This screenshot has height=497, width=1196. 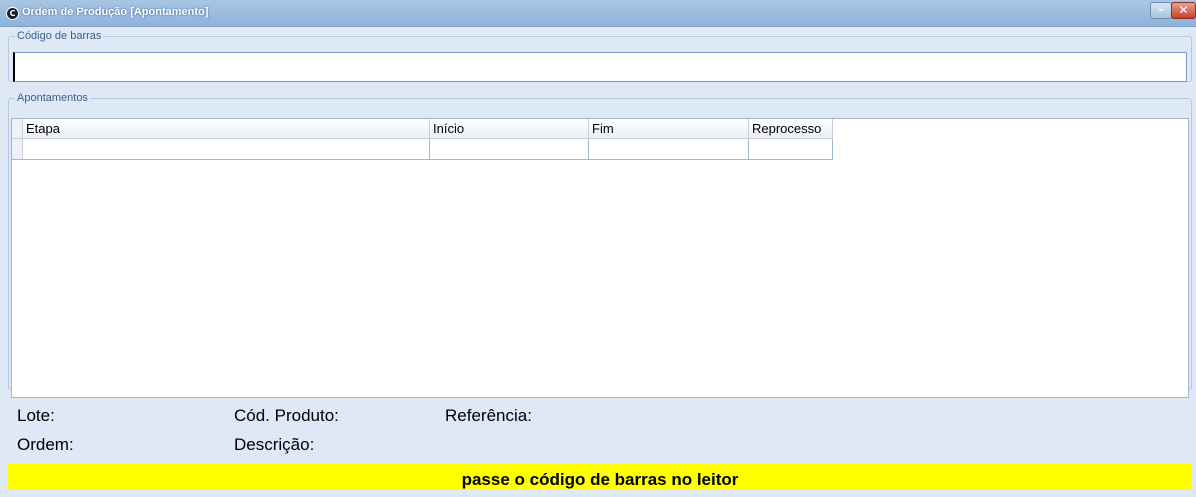 What do you see at coordinates (669, 129) in the screenshot?
I see `column-header-fim: Fim` at bounding box center [669, 129].